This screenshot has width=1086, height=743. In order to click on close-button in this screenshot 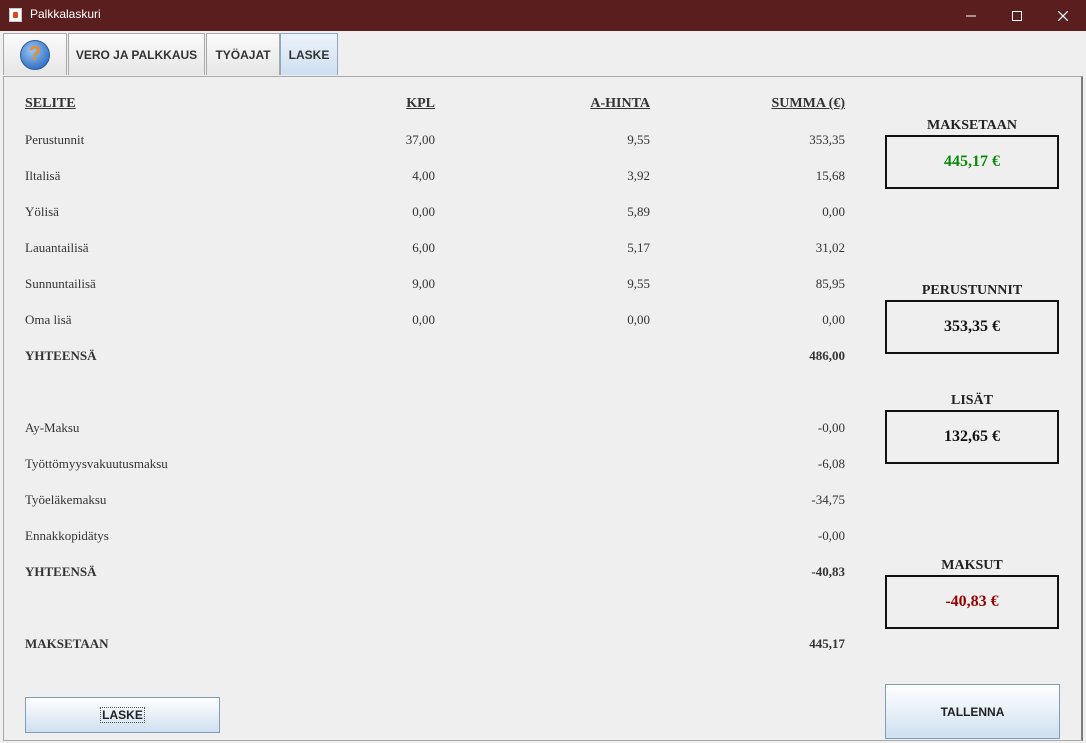, I will do `click(1063, 15)`.